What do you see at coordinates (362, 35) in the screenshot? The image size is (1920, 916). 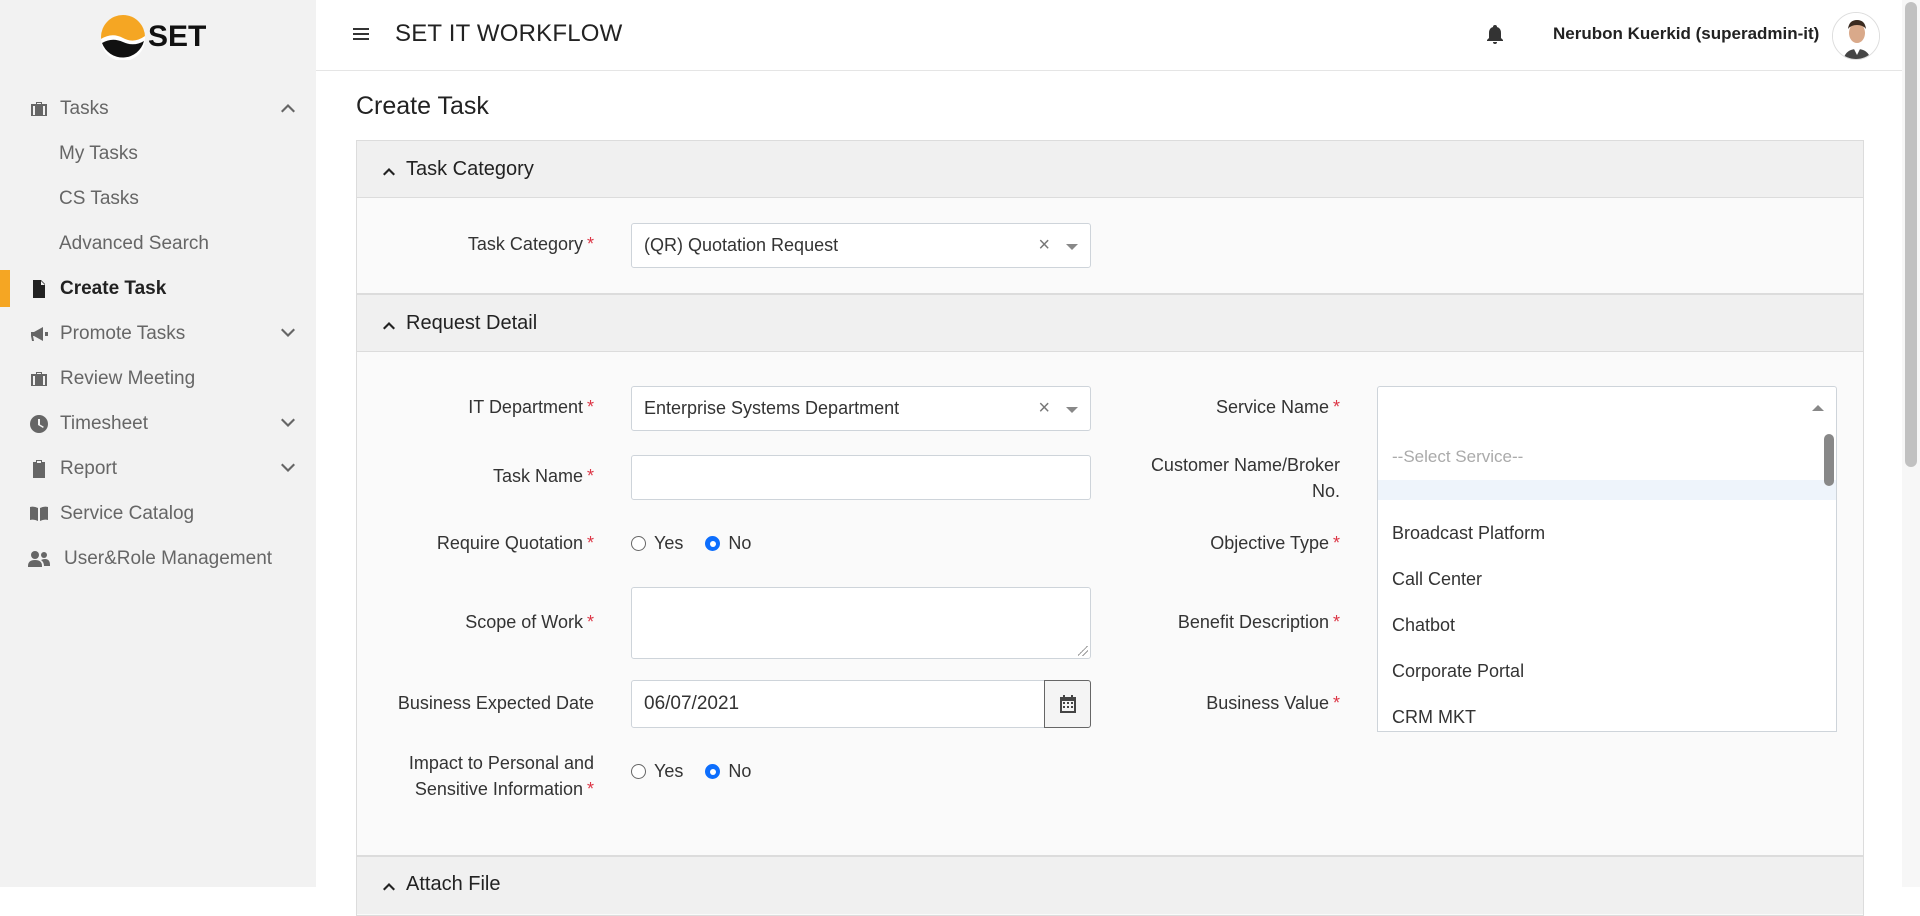 I see `hamburger-menu-icon` at bounding box center [362, 35].